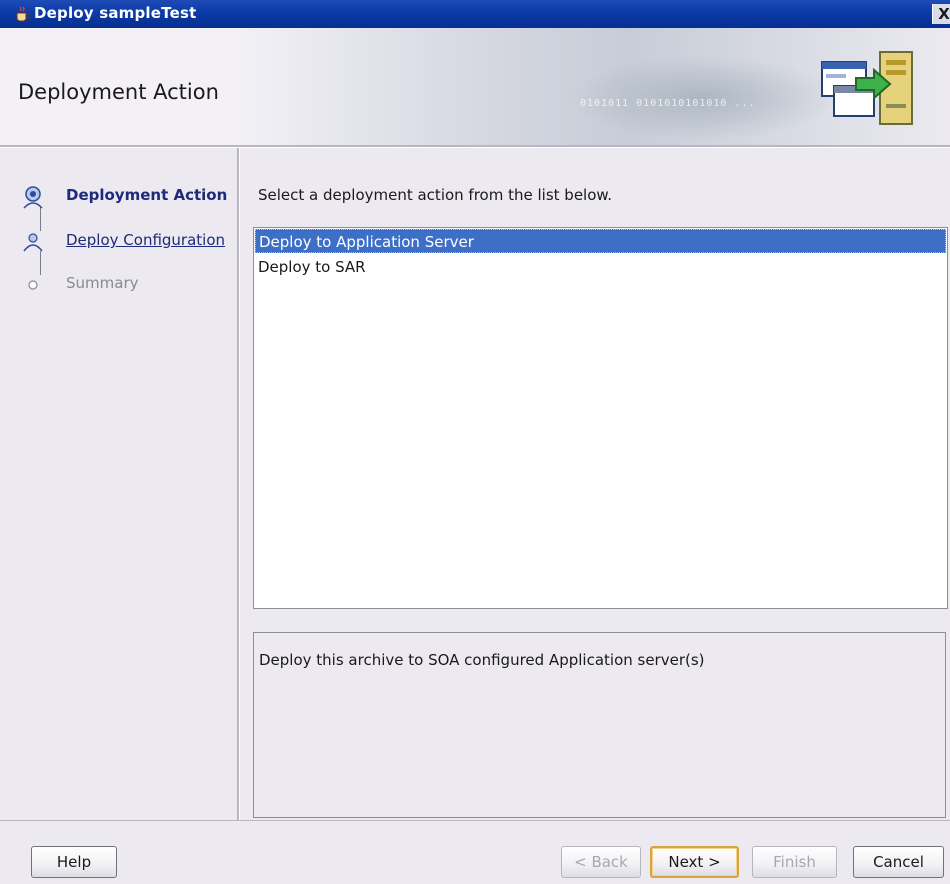 The width and height of the screenshot is (950, 884). I want to click on title-bar: Deploy sampleTest X, so click(475, 14).